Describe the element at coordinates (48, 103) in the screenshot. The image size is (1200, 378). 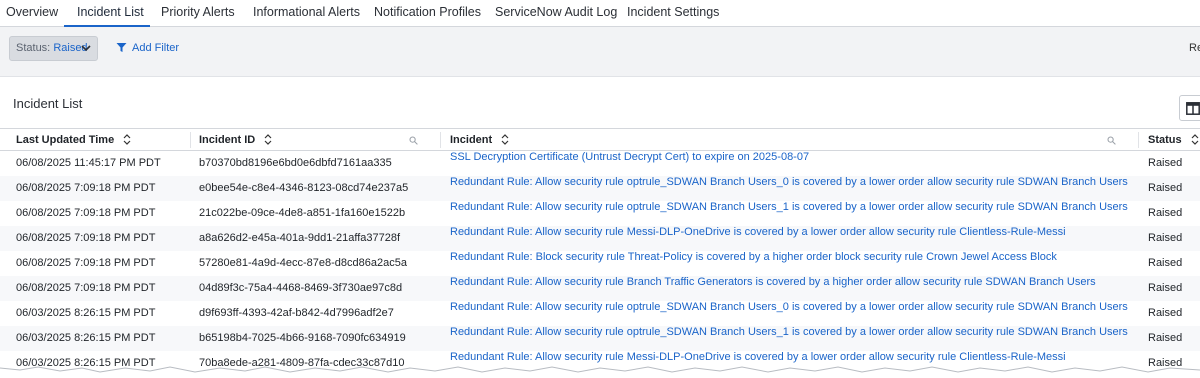
I see `page-title: Incident List` at that location.